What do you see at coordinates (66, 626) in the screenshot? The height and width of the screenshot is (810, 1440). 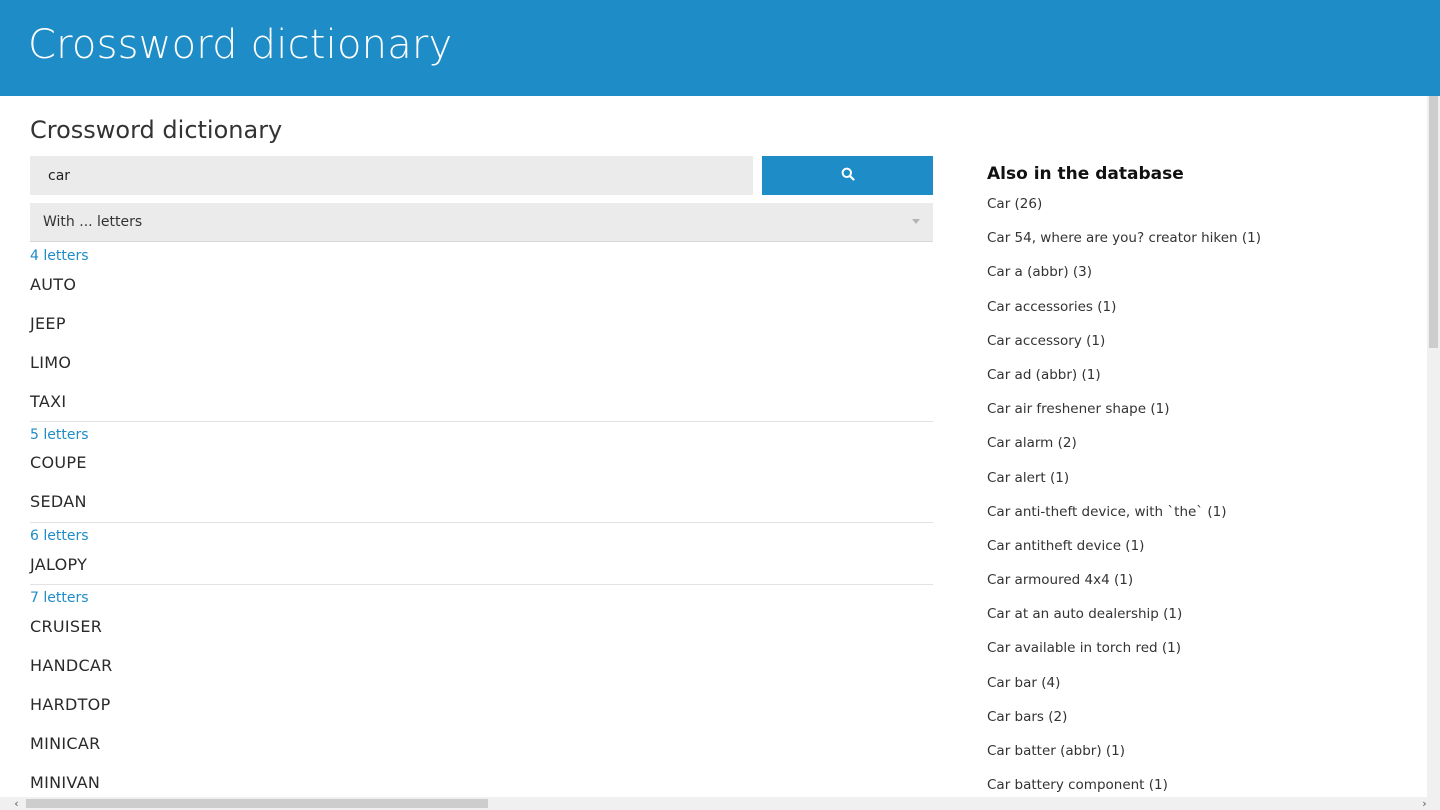 I see `answer-item: CRUISER` at bounding box center [66, 626].